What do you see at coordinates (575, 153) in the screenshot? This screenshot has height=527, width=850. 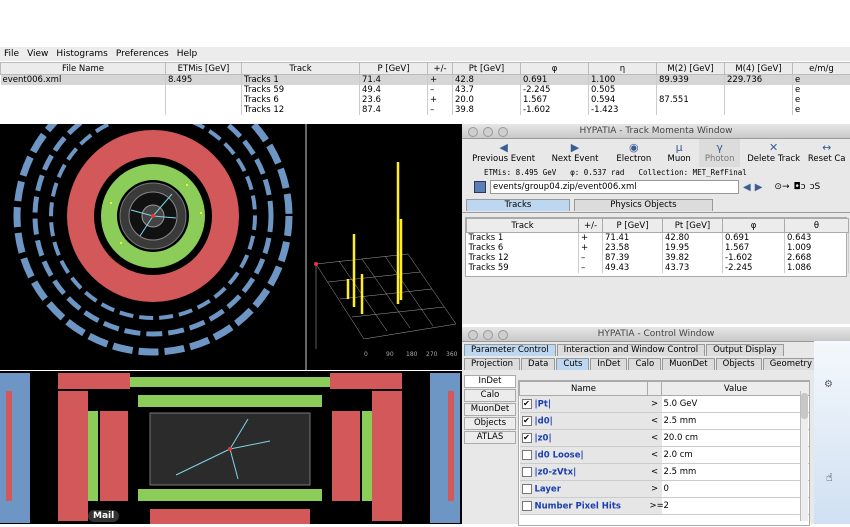 I see `toolbar-button-next-event: ▶Next Event` at bounding box center [575, 153].